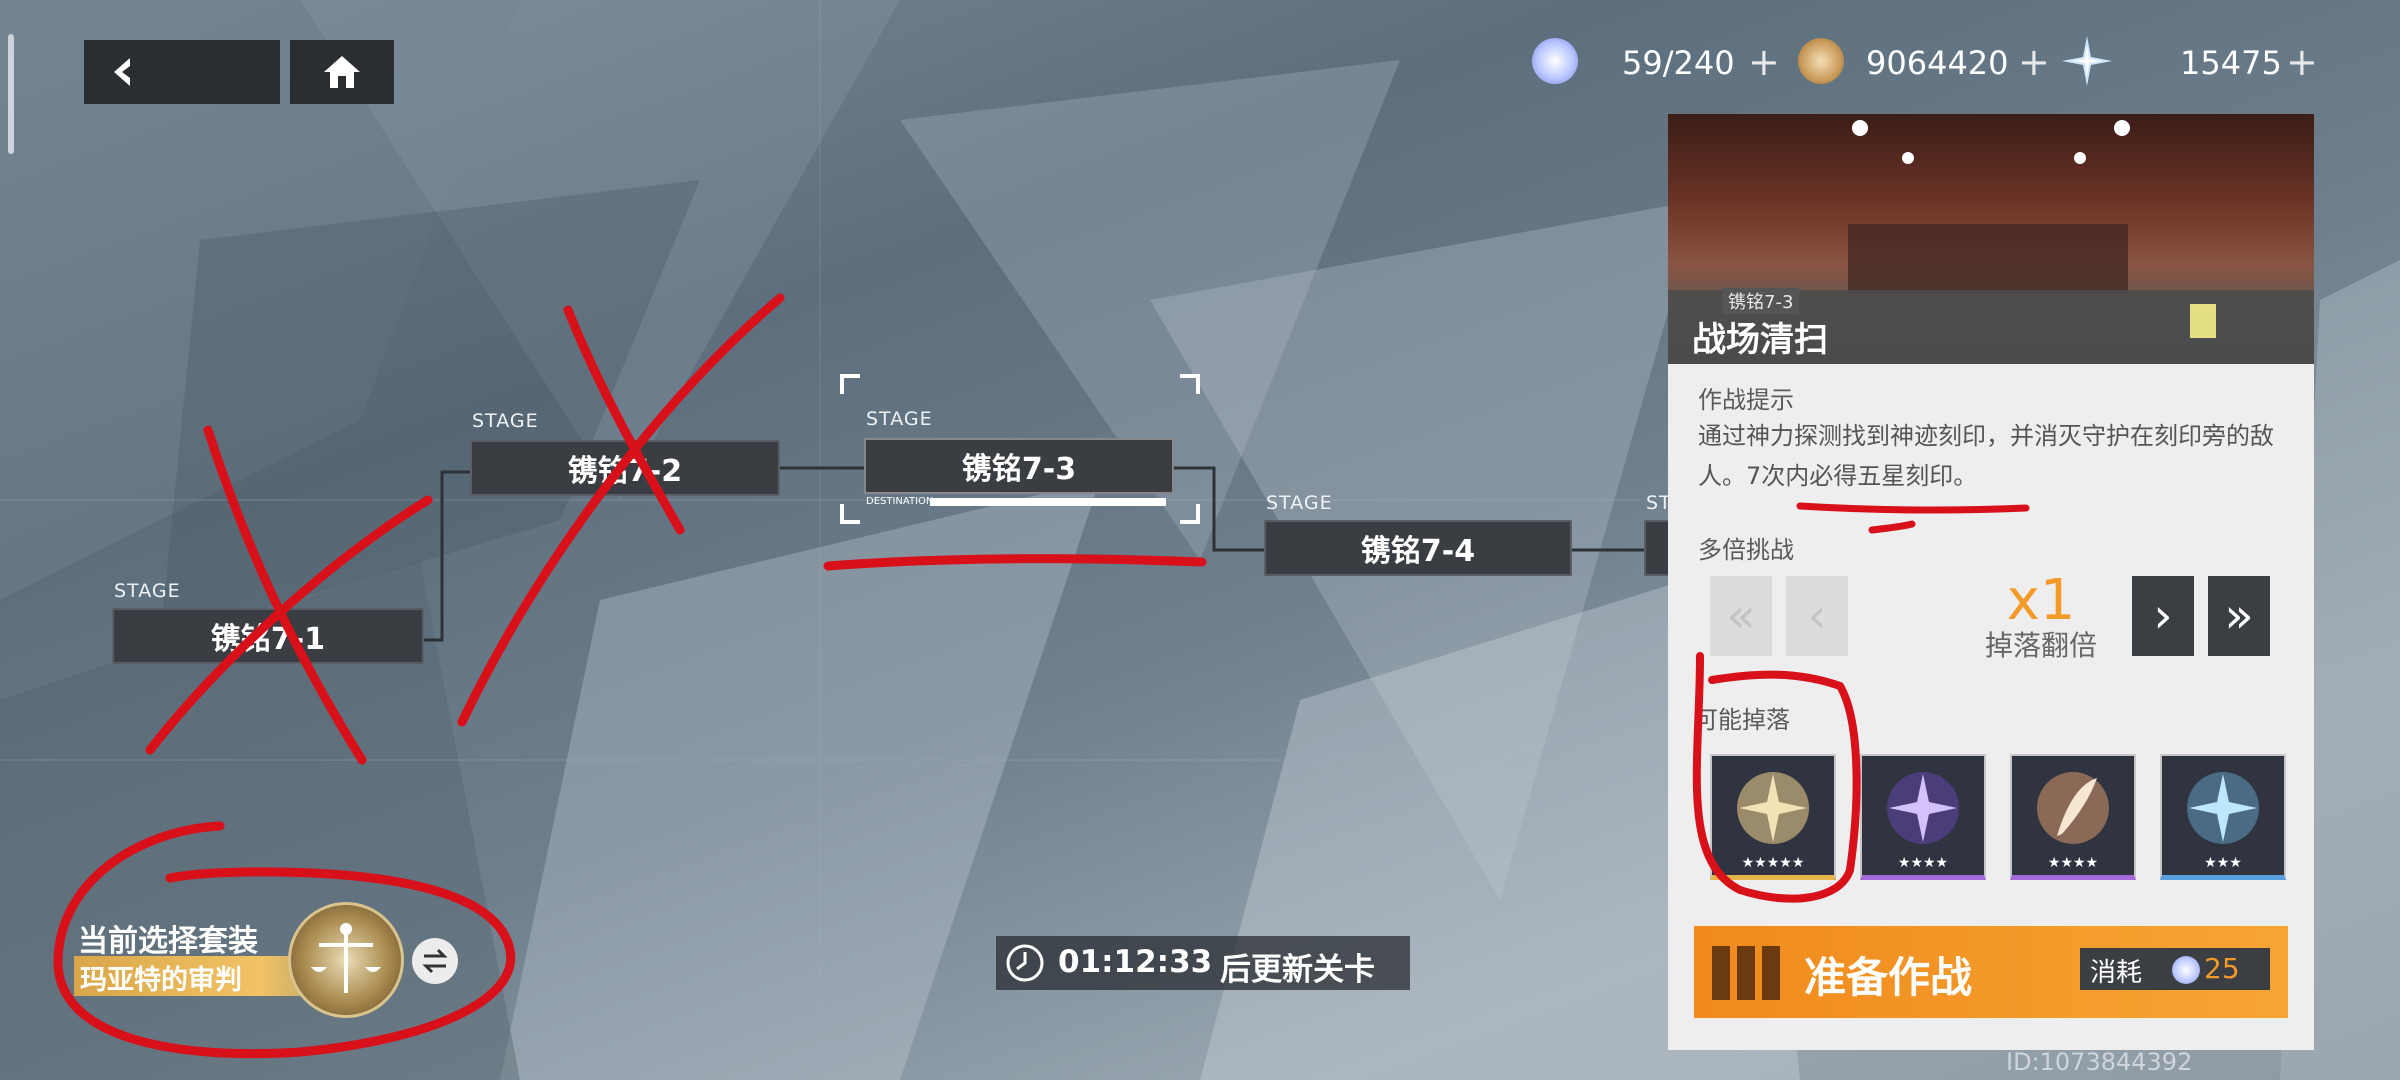 The image size is (2400, 1080). I want to click on gold-seal-icon, so click(1773, 808).